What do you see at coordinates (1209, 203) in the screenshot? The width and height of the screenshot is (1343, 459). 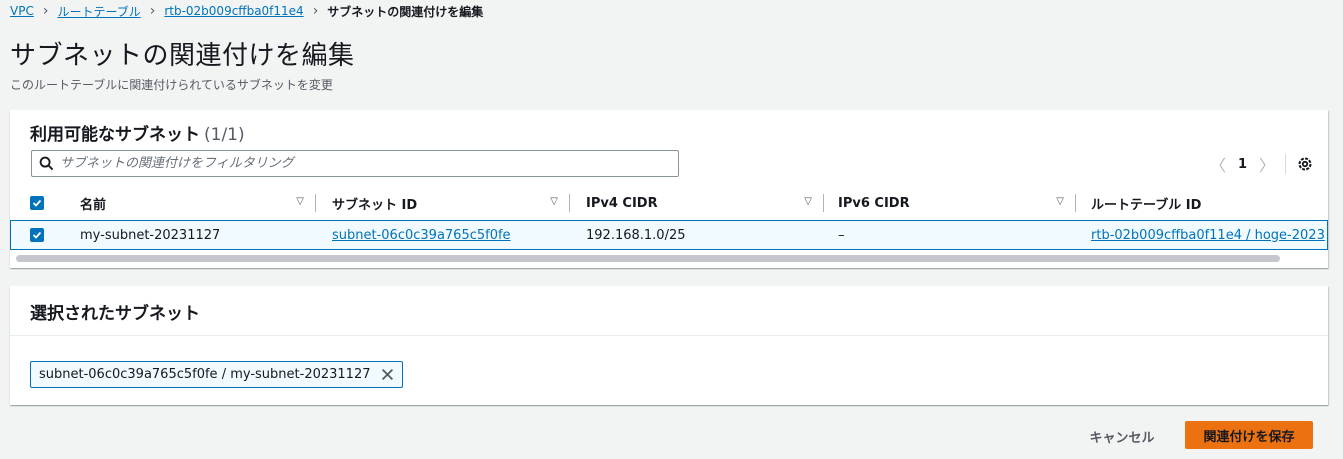 I see `column-header-route-table-id: ルートテーブル ID` at bounding box center [1209, 203].